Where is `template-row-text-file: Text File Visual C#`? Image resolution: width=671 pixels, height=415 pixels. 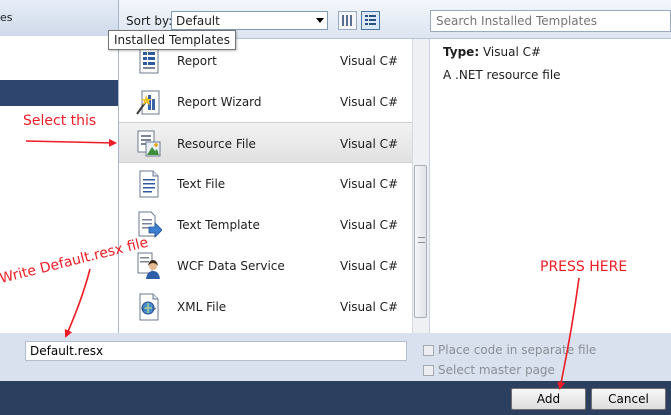 template-row-text-file: Text File Visual C# is located at coordinates (265, 183).